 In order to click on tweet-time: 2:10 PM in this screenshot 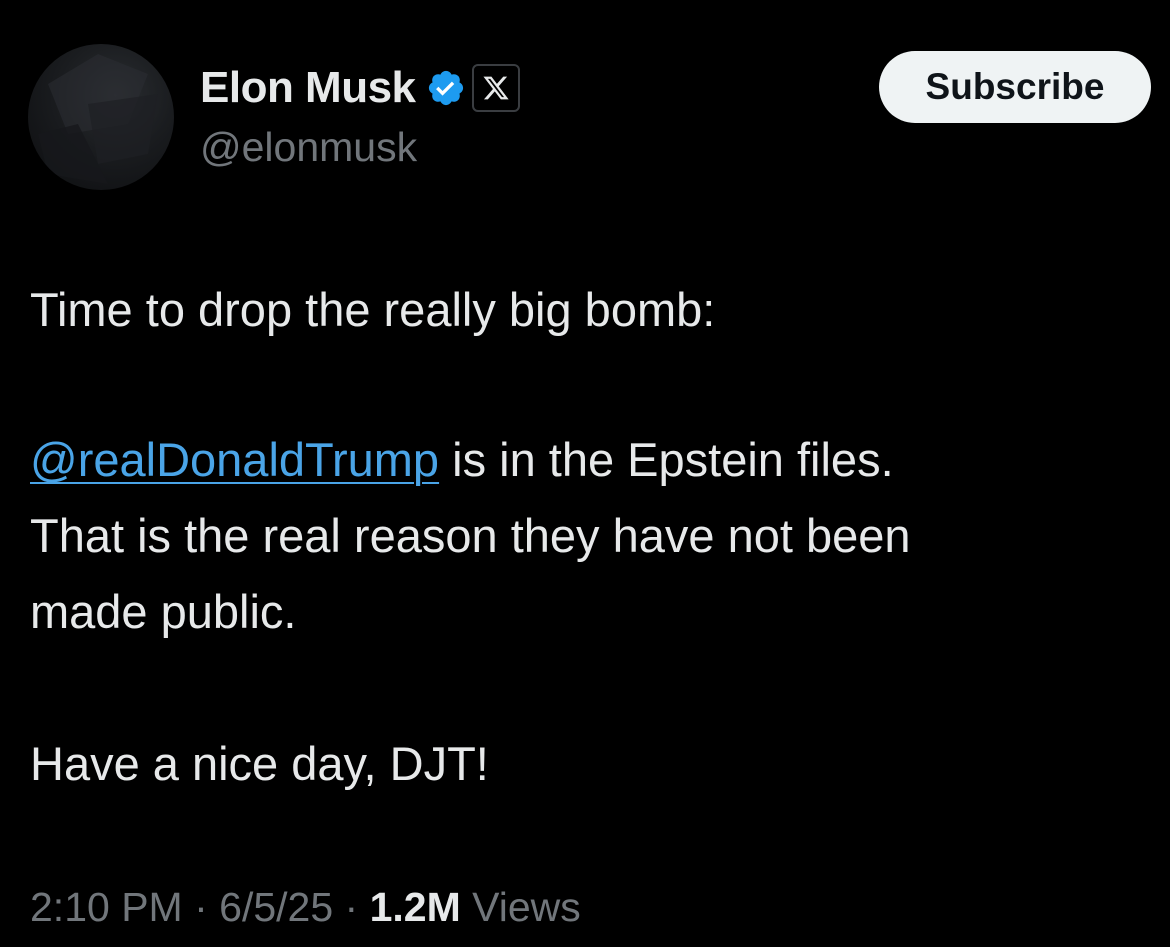, I will do `click(106, 907)`.